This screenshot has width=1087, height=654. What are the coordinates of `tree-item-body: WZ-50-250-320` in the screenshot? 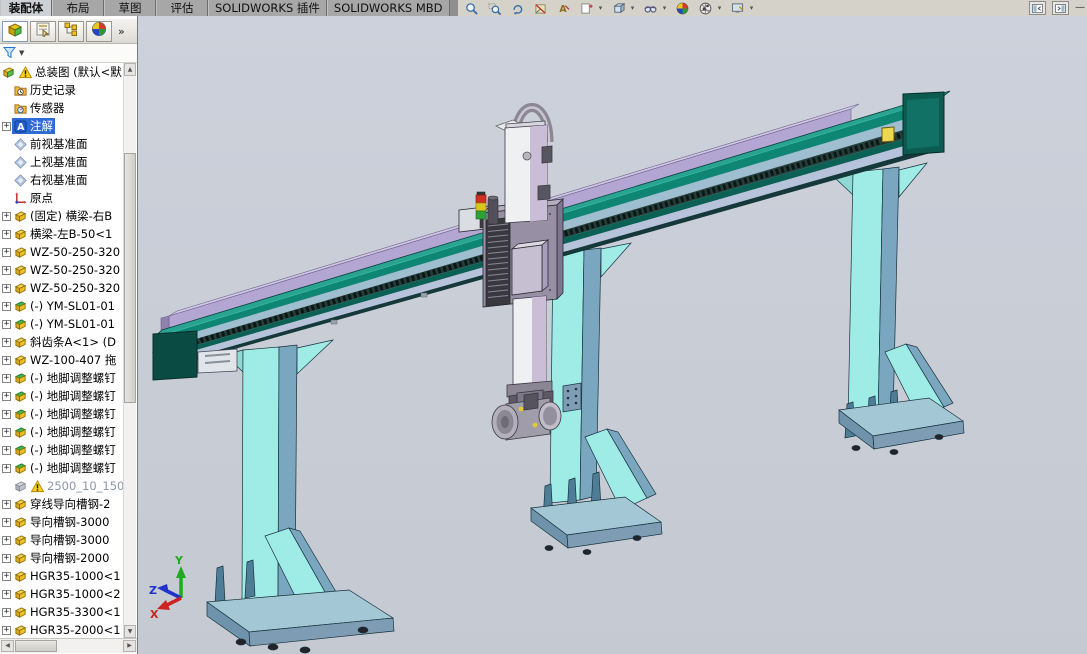 It's located at (67, 288).